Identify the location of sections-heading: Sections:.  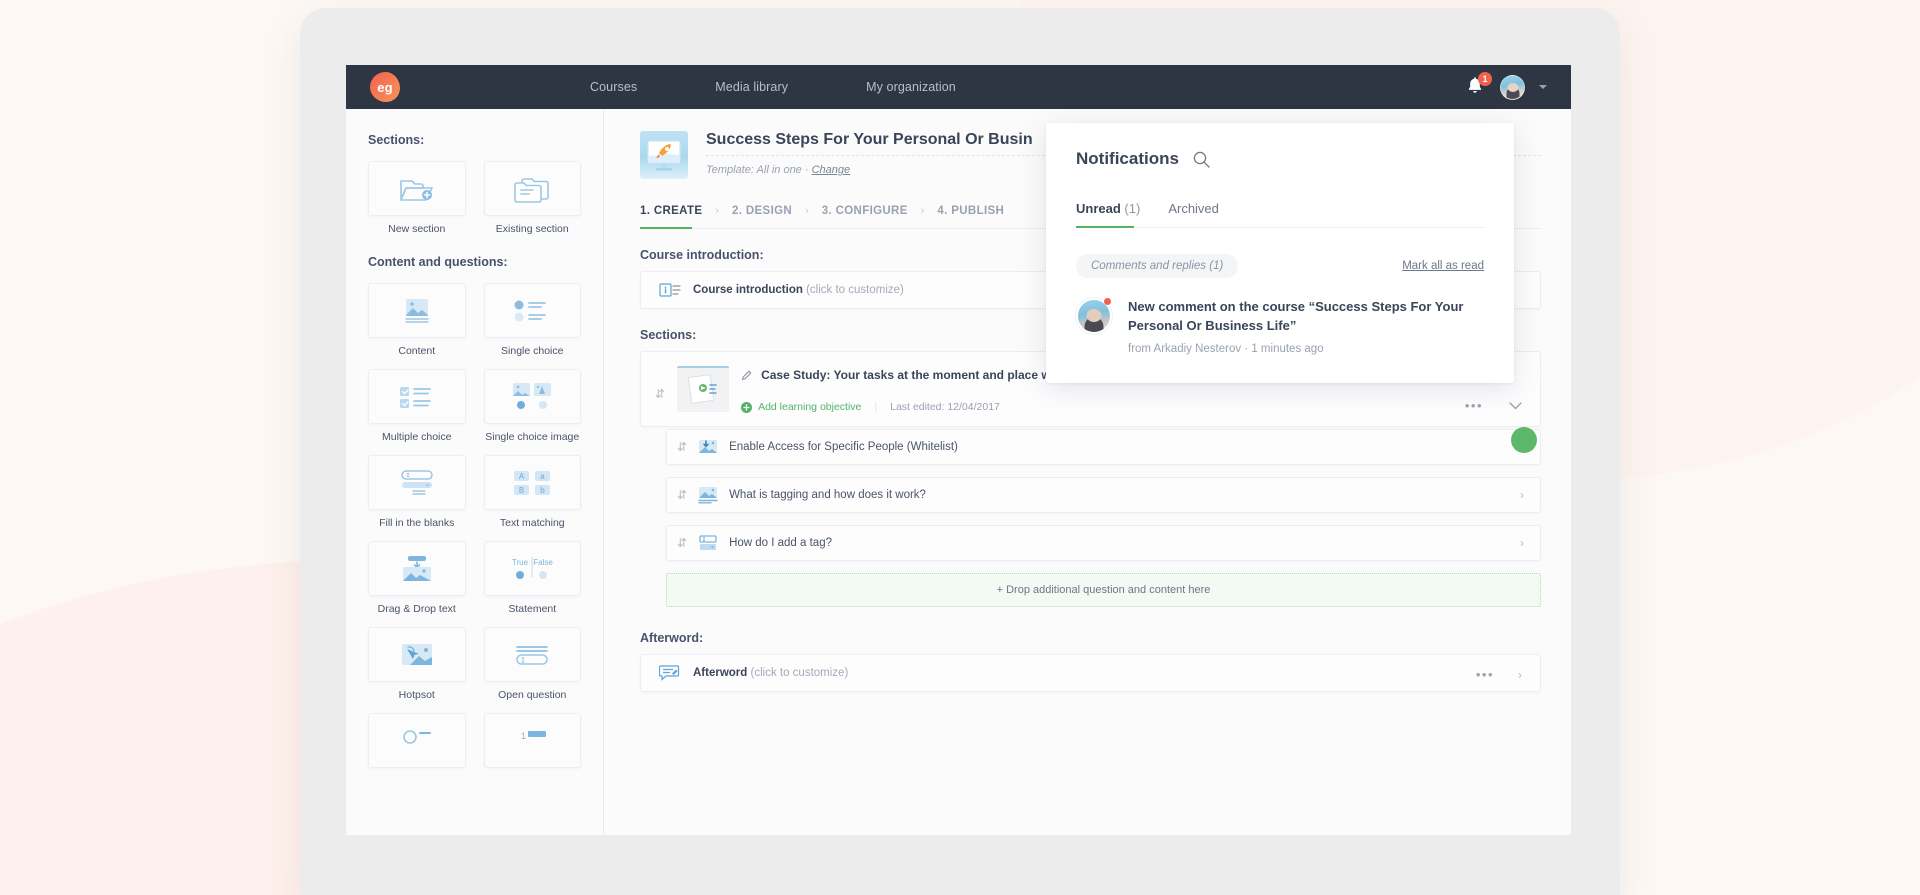
(396, 140).